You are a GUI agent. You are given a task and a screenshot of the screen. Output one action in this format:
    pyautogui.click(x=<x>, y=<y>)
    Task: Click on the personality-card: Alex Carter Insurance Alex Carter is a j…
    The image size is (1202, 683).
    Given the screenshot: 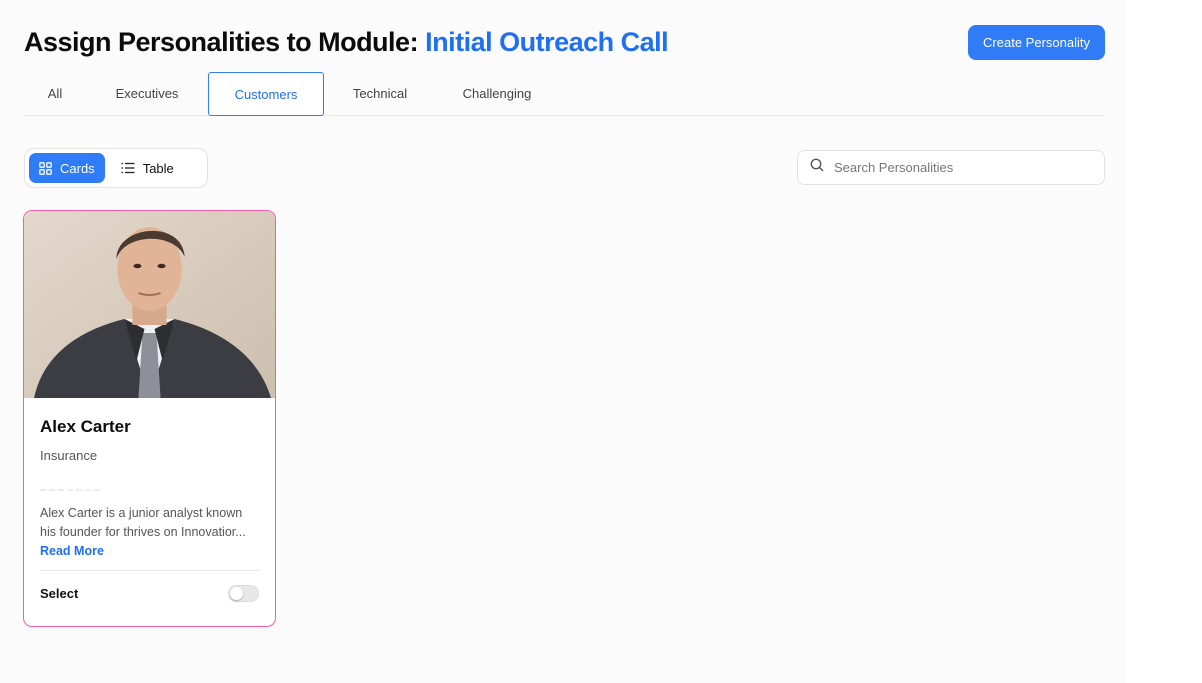 What is the action you would take?
    pyautogui.click(x=149, y=418)
    